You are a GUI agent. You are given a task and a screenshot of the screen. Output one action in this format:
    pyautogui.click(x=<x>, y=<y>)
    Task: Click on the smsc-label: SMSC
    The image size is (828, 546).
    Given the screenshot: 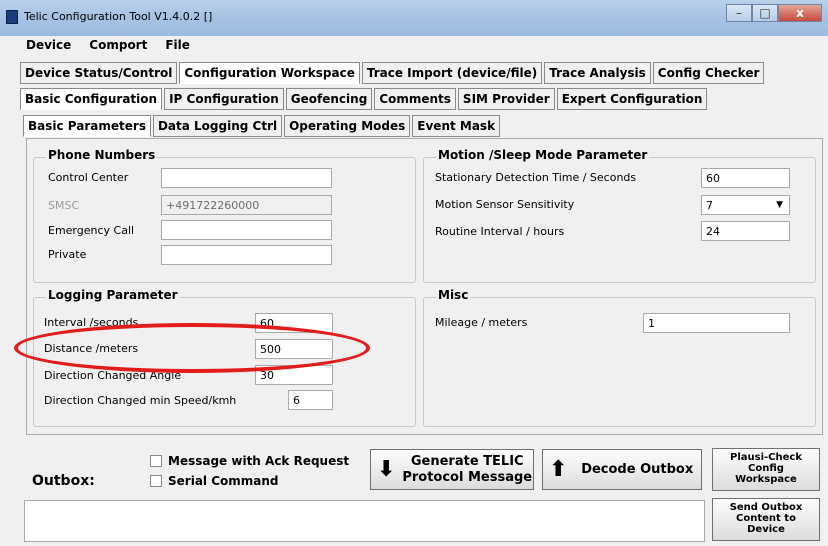 What is the action you would take?
    pyautogui.click(x=64, y=205)
    